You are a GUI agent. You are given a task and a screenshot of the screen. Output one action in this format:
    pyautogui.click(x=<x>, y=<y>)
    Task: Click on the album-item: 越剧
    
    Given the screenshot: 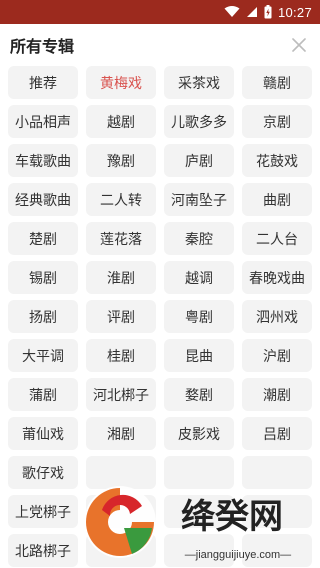 What is the action you would take?
    pyautogui.click(x=121, y=121)
    